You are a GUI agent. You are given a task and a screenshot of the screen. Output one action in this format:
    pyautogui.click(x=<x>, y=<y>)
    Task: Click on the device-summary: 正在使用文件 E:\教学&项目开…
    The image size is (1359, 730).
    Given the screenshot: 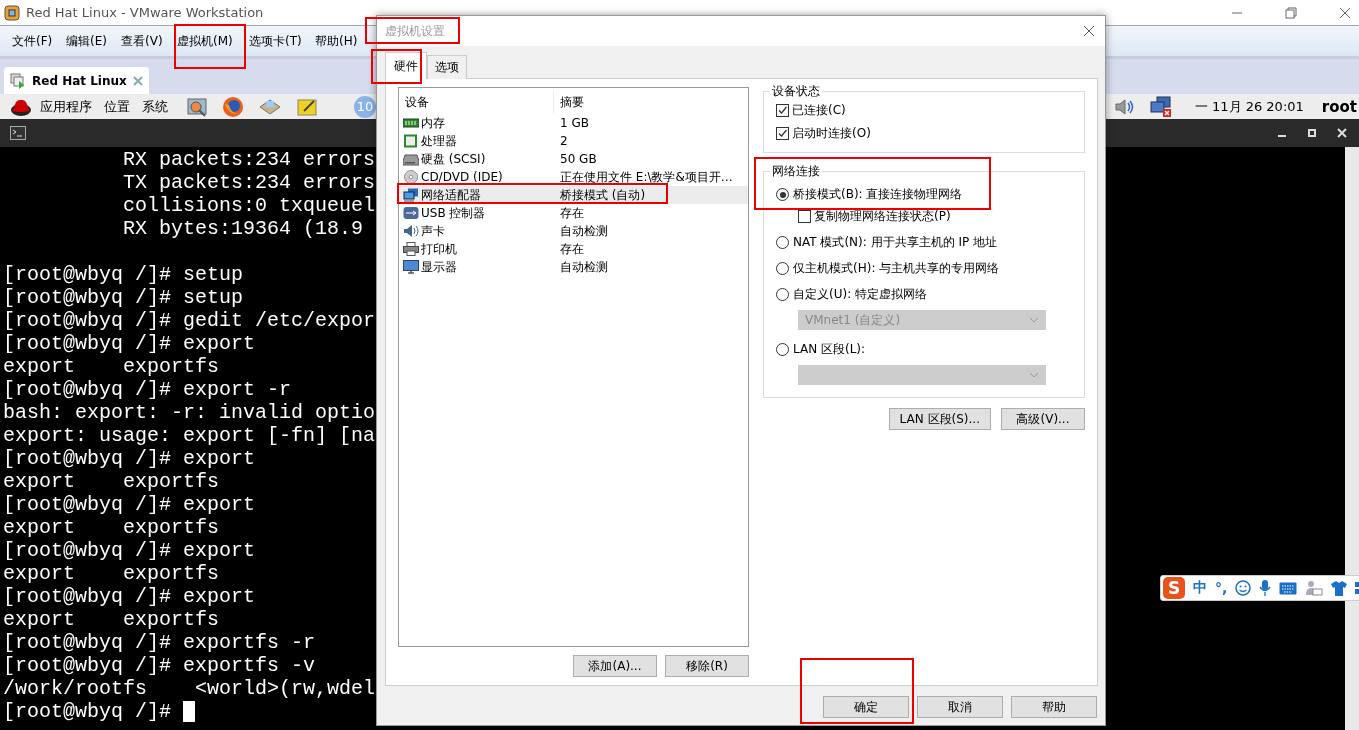 What is the action you would take?
    pyautogui.click(x=646, y=177)
    